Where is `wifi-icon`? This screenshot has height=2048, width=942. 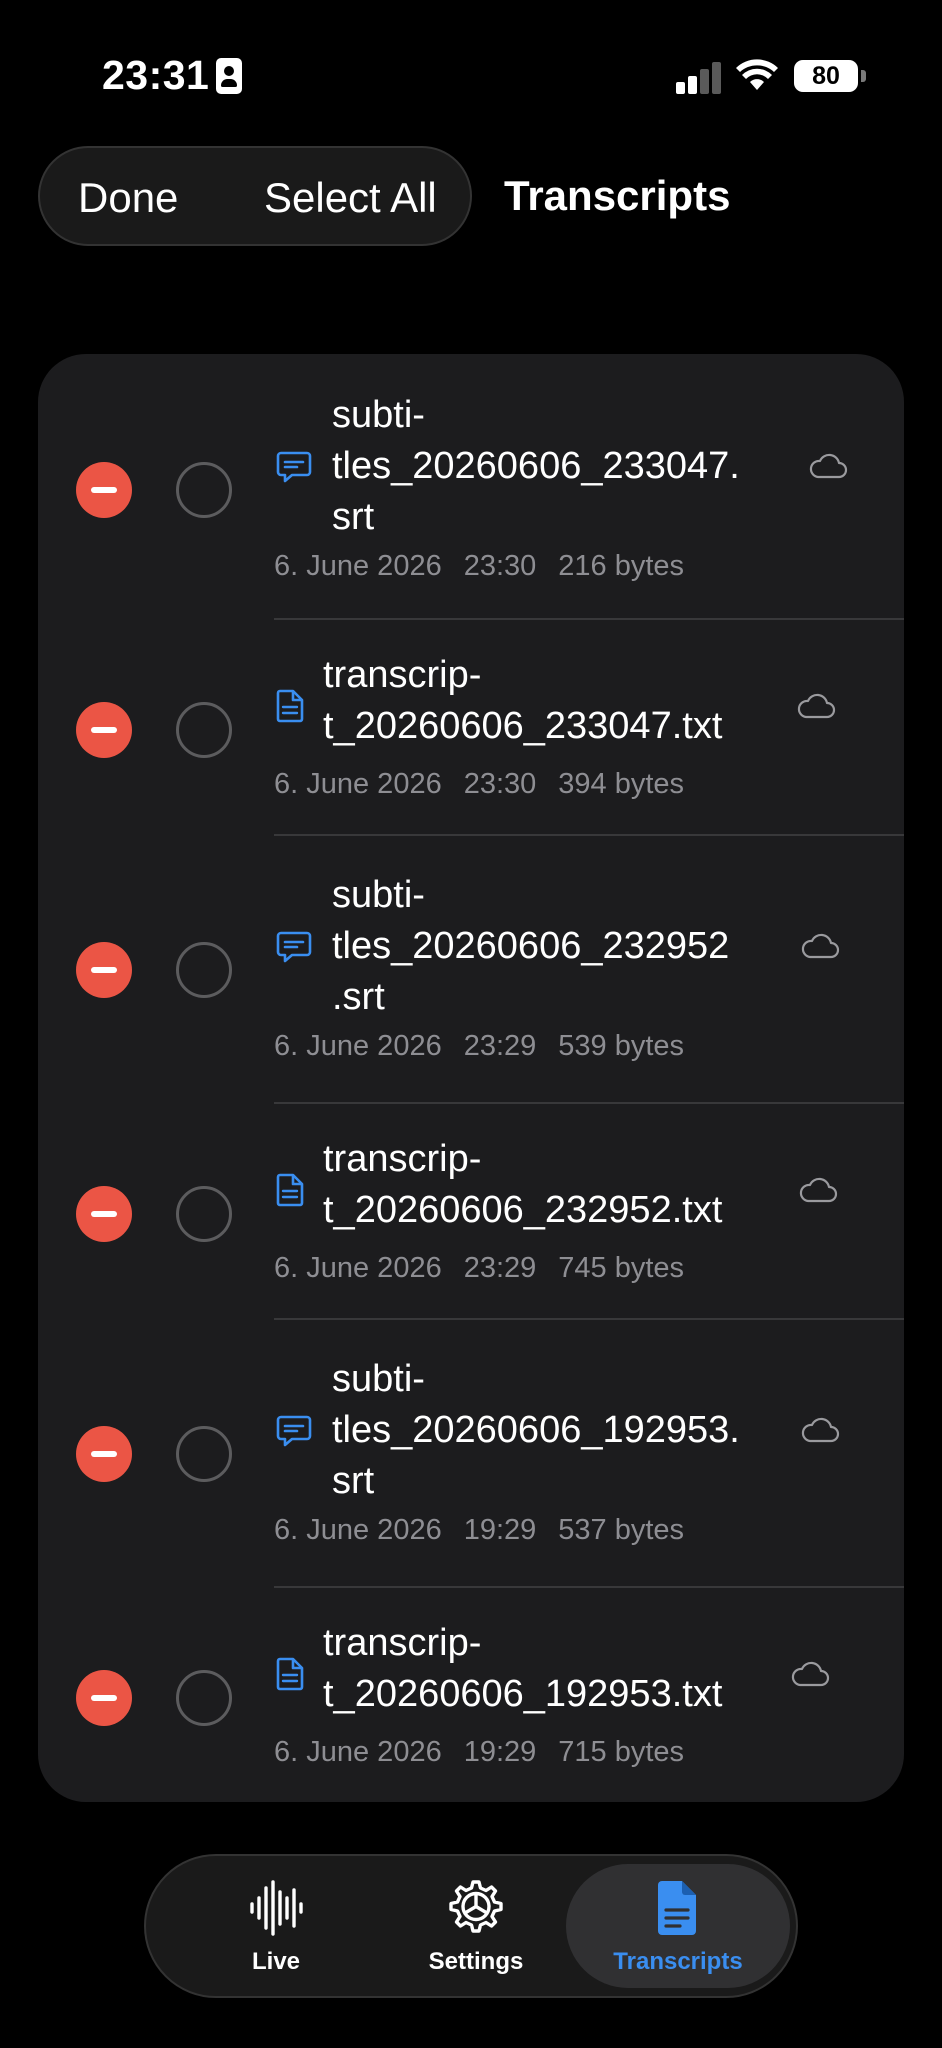
wifi-icon is located at coordinates (757, 74).